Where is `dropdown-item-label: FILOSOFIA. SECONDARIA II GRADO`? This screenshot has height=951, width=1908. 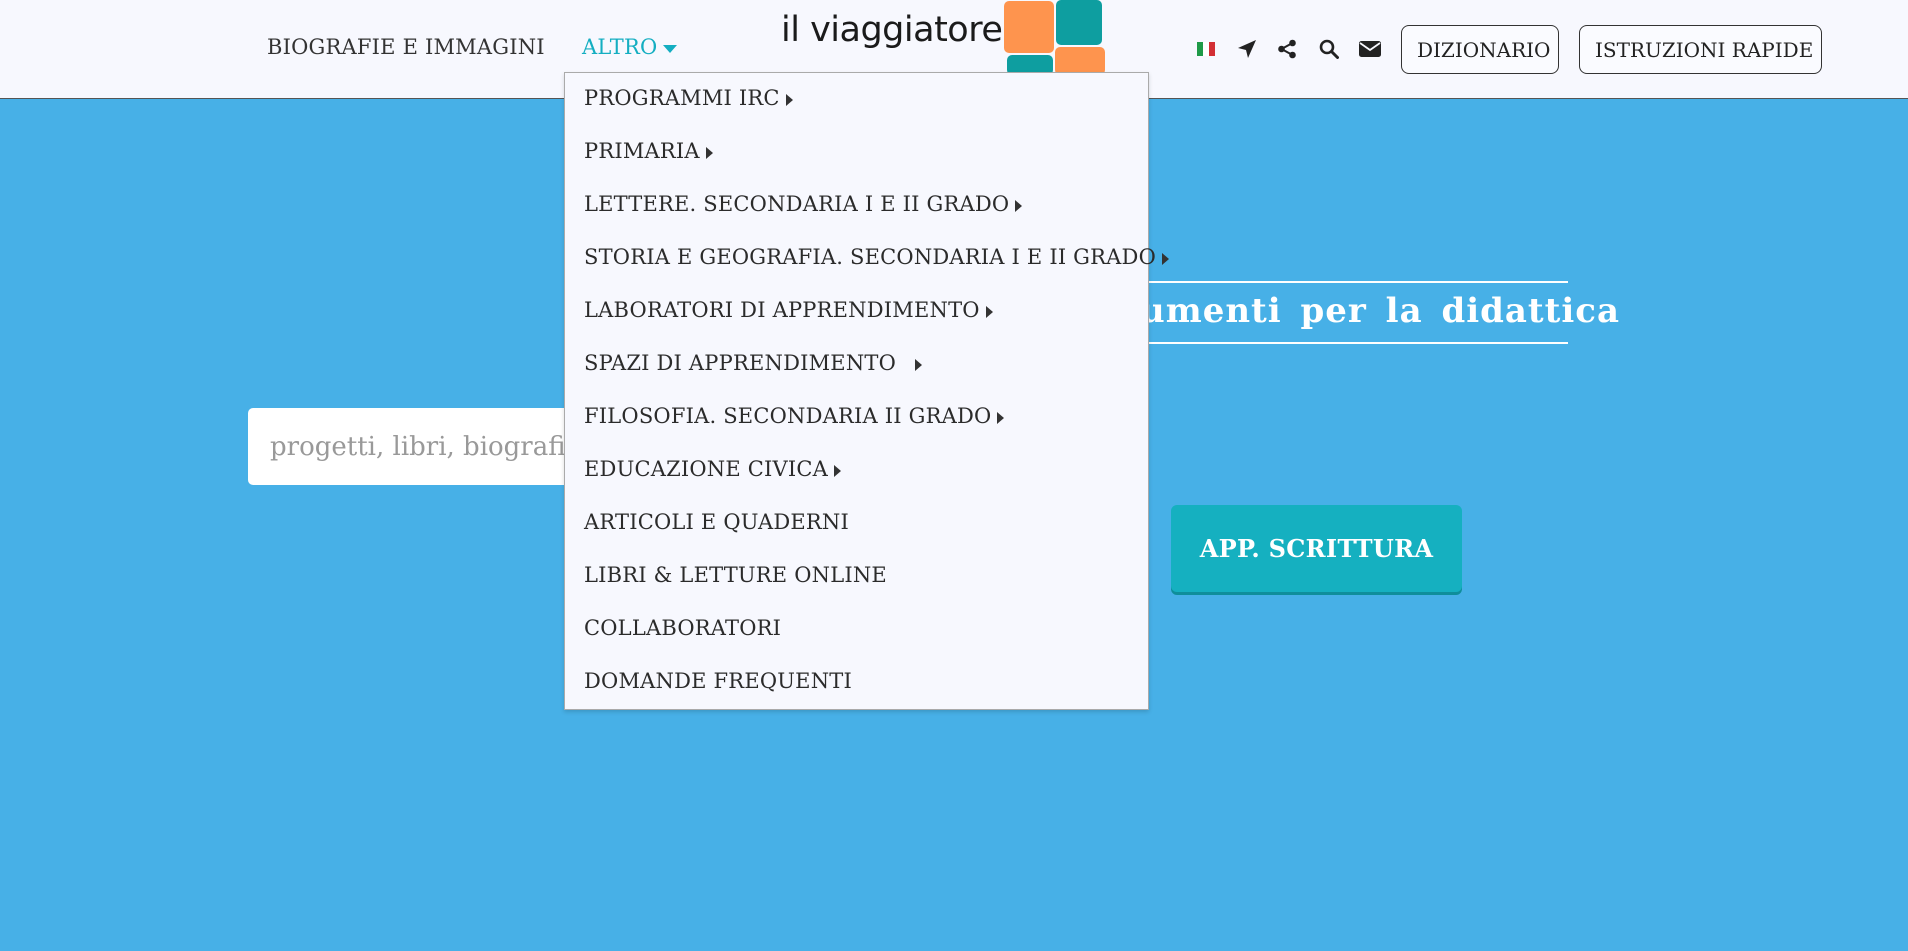 dropdown-item-label: FILOSOFIA. SECONDARIA II GRADO is located at coordinates (788, 416).